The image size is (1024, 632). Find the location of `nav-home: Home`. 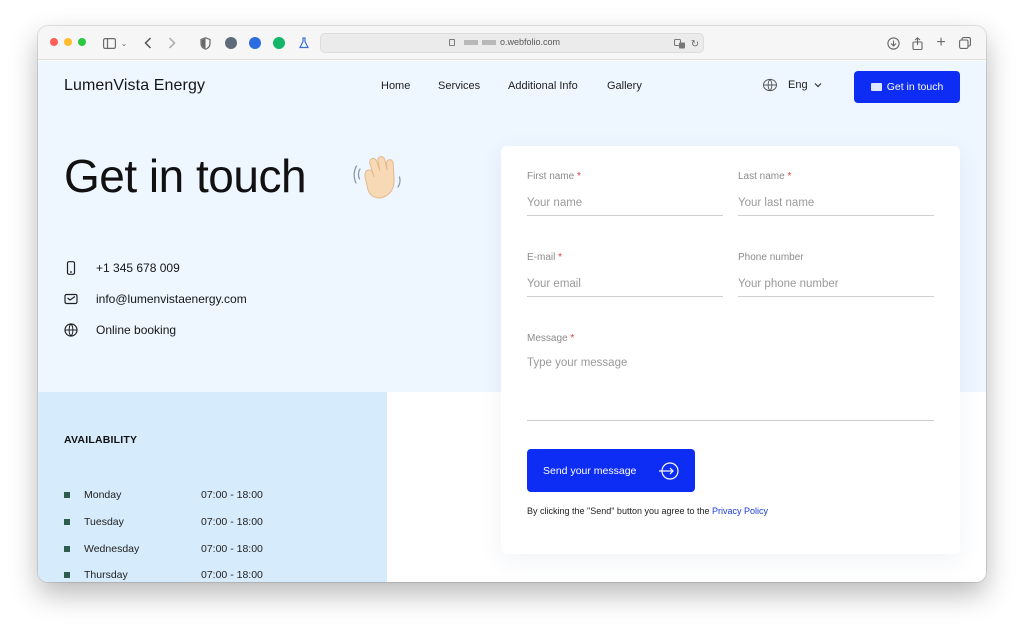

nav-home: Home is located at coordinates (395, 86).